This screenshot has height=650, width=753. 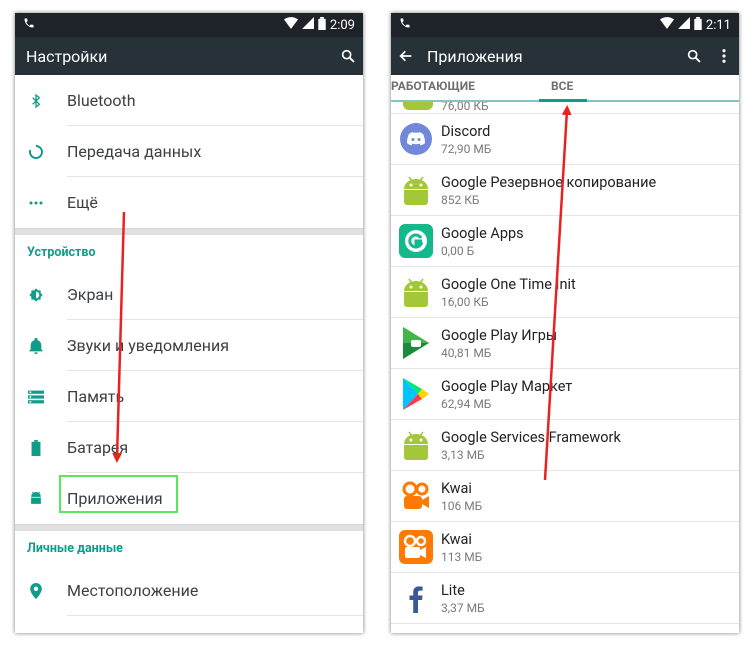 I want to click on list-item: Google One Time Init 16,00 КБ, so click(x=565, y=292).